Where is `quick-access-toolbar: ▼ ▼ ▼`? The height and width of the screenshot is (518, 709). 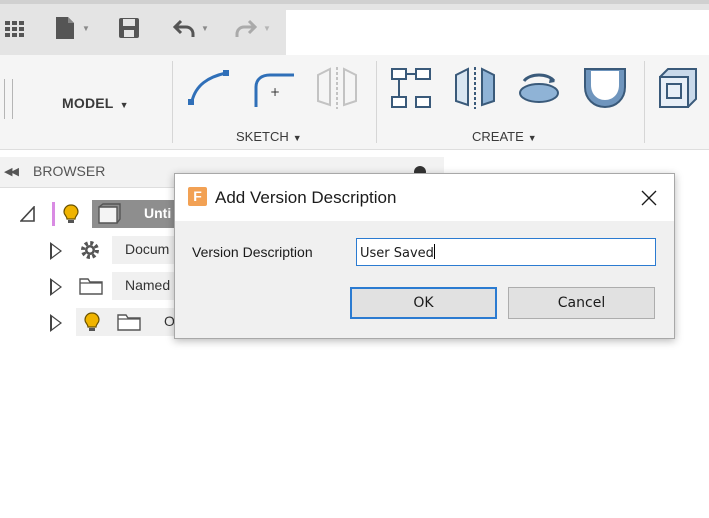
quick-access-toolbar: ▼ ▼ ▼ is located at coordinates (354, 28).